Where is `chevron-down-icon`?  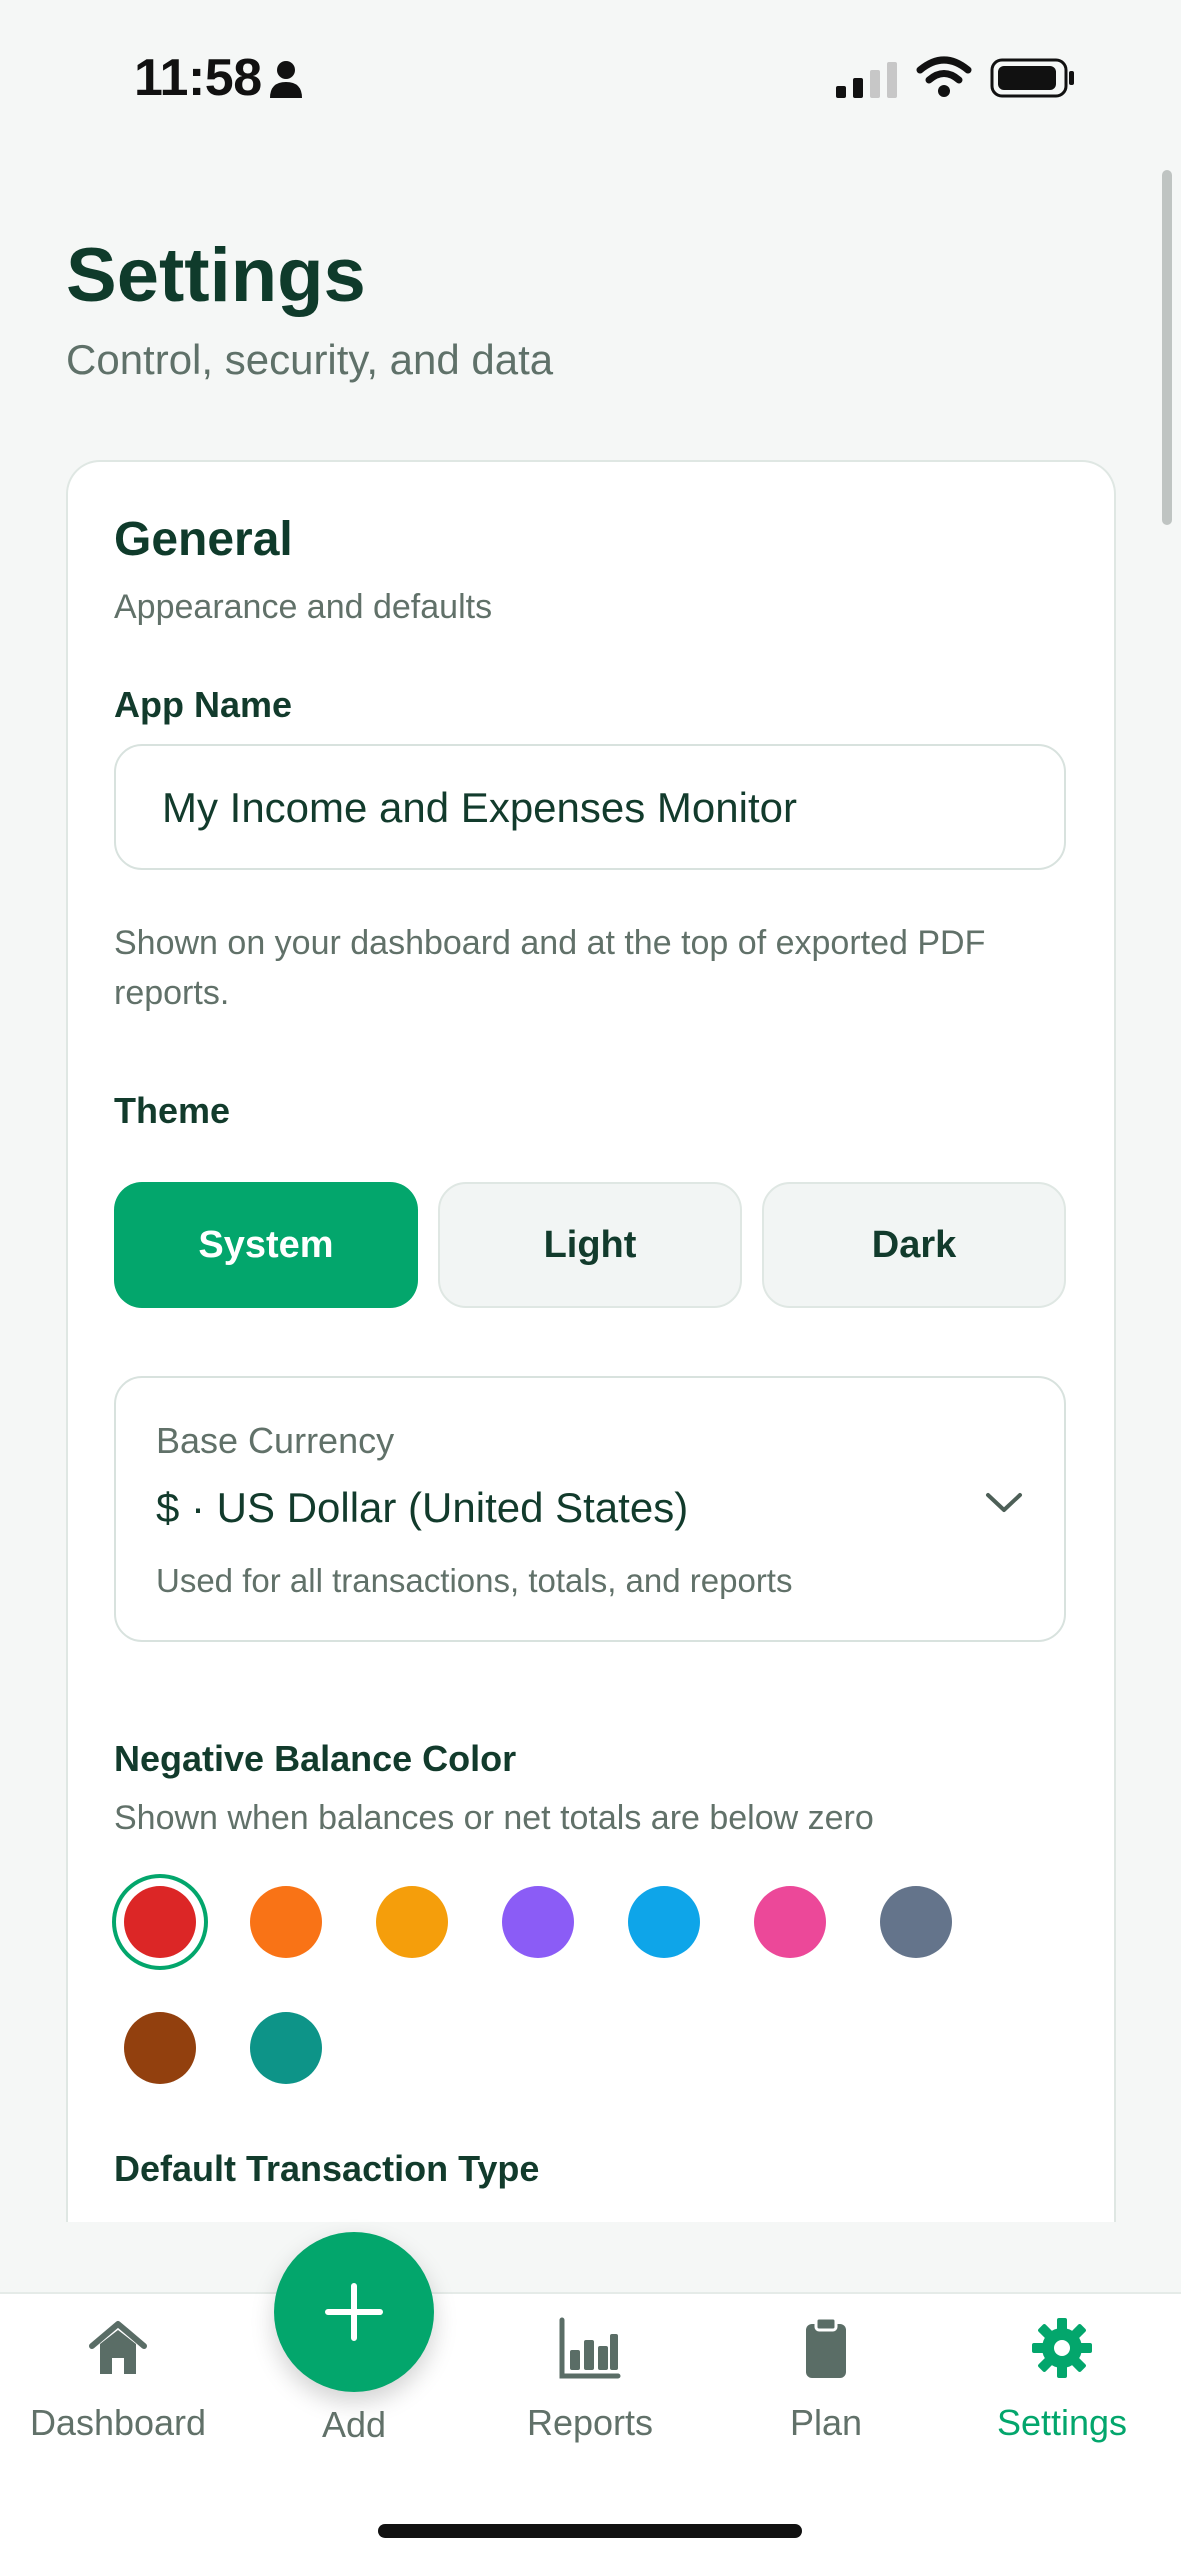 chevron-down-icon is located at coordinates (1004, 1502).